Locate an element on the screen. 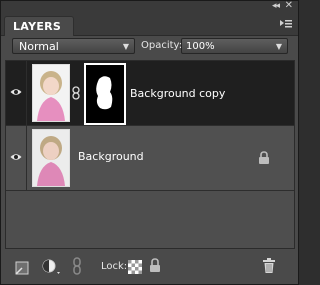  mask-link-icon is located at coordinates (76, 92).